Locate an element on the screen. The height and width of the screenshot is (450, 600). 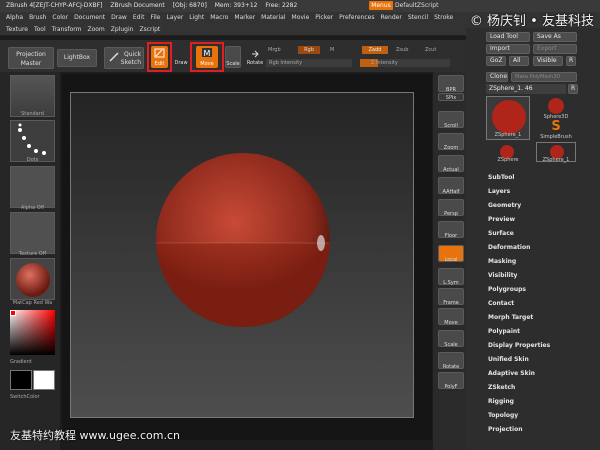
rightbar-frame-button: Frame is located at coordinates (451, 297).